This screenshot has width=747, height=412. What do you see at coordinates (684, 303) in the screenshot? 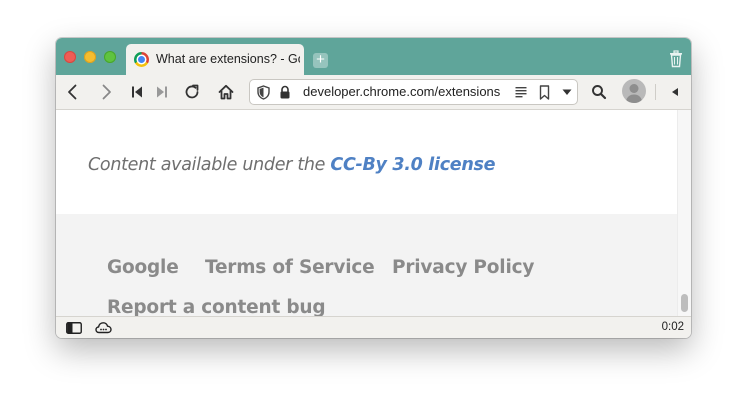
I see `scrollbar-thumb` at bounding box center [684, 303].